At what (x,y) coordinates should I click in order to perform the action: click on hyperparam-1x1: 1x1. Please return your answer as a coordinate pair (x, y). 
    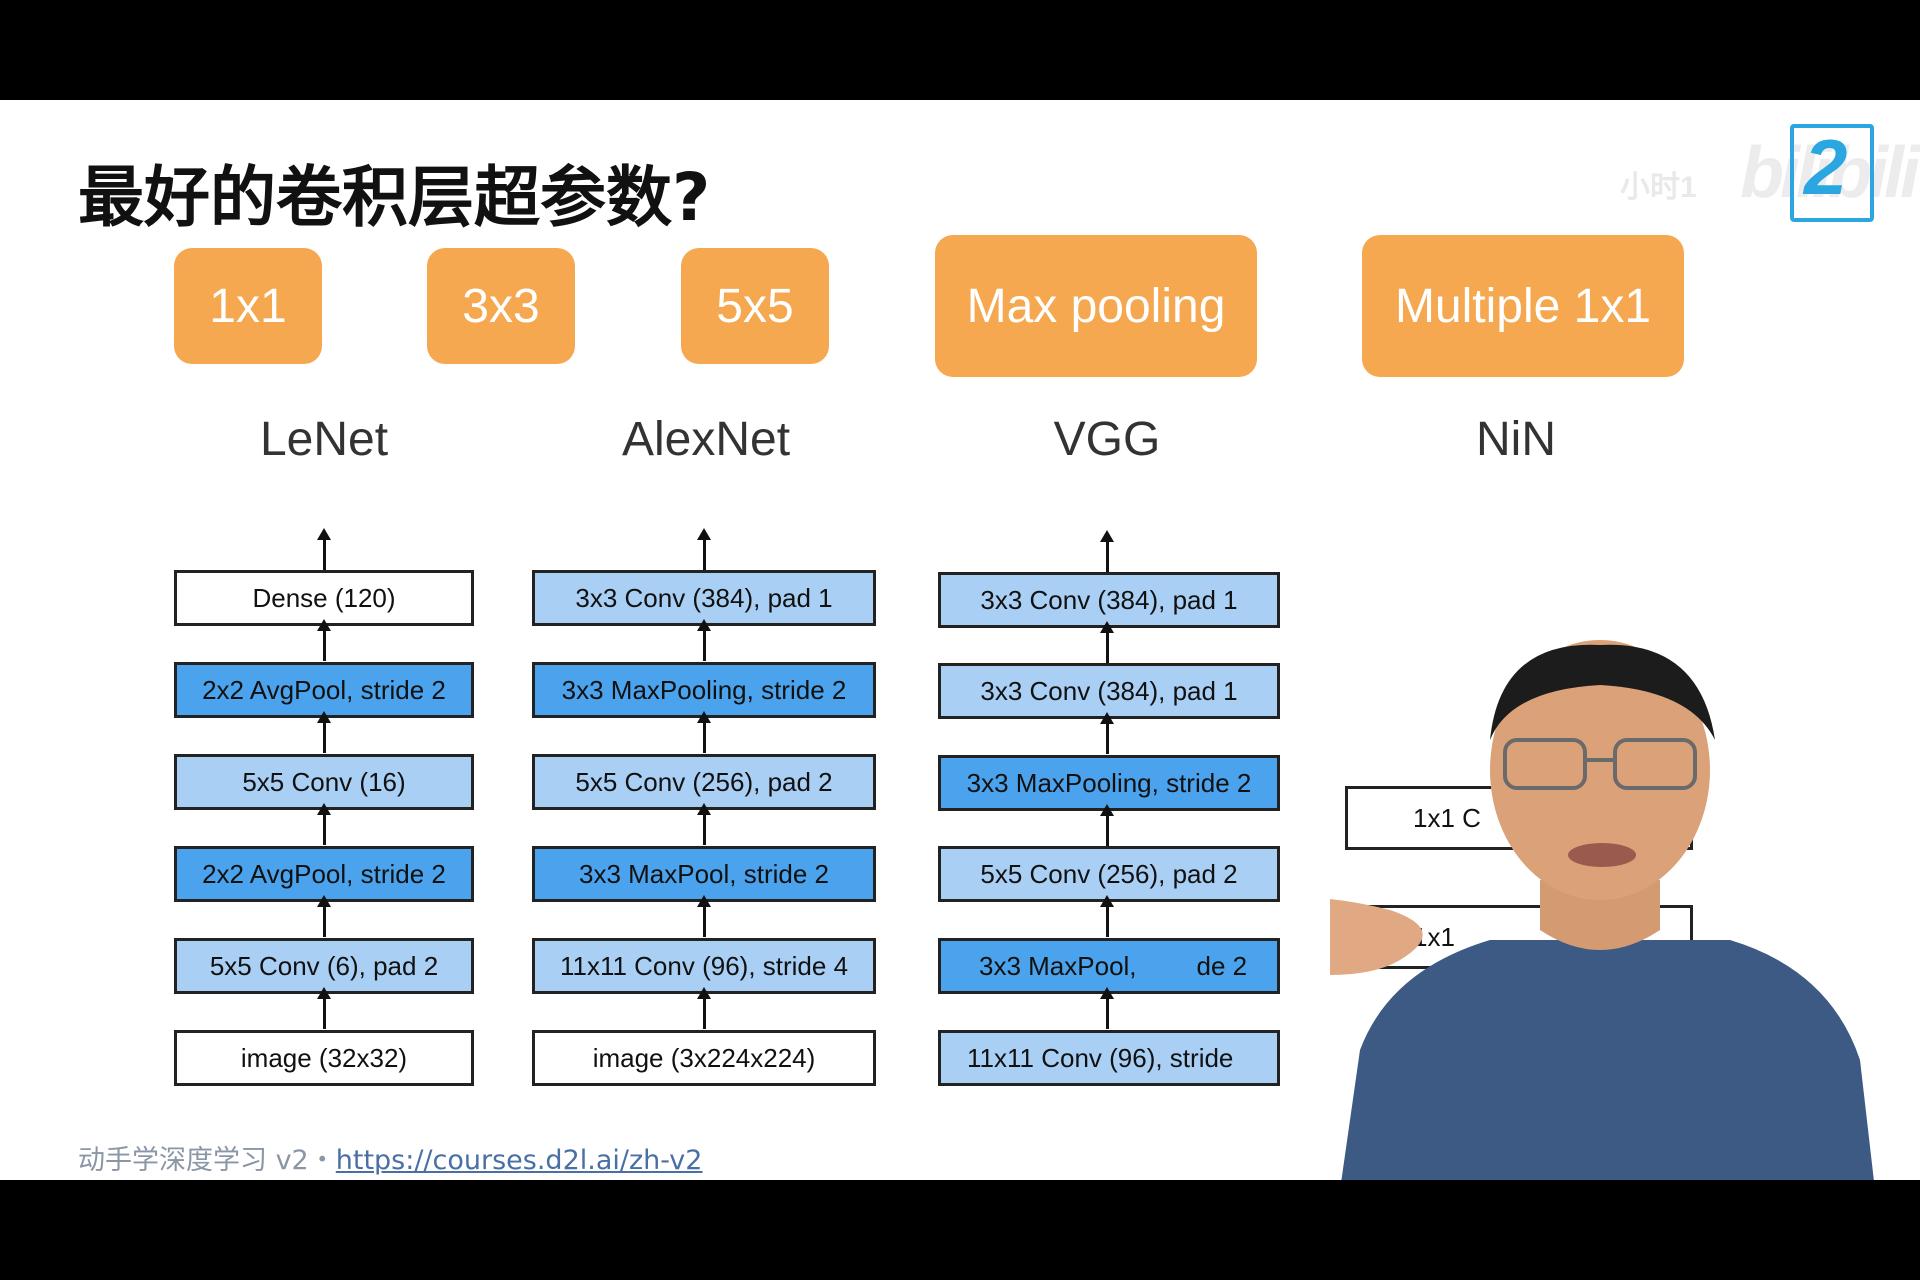
    Looking at the image, I should click on (248, 306).